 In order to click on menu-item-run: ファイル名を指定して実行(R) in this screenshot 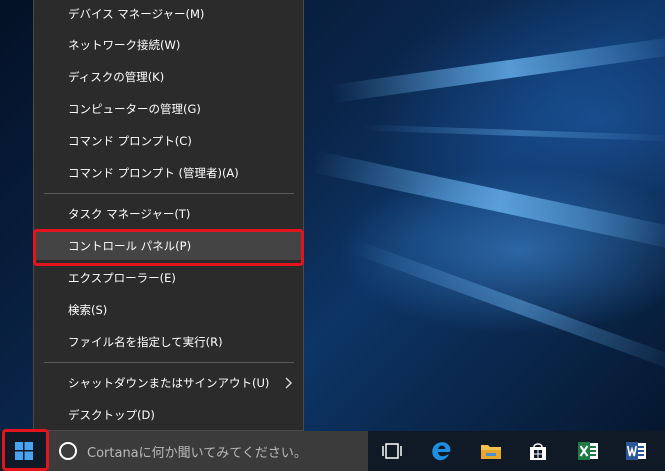, I will do `click(168, 342)`.